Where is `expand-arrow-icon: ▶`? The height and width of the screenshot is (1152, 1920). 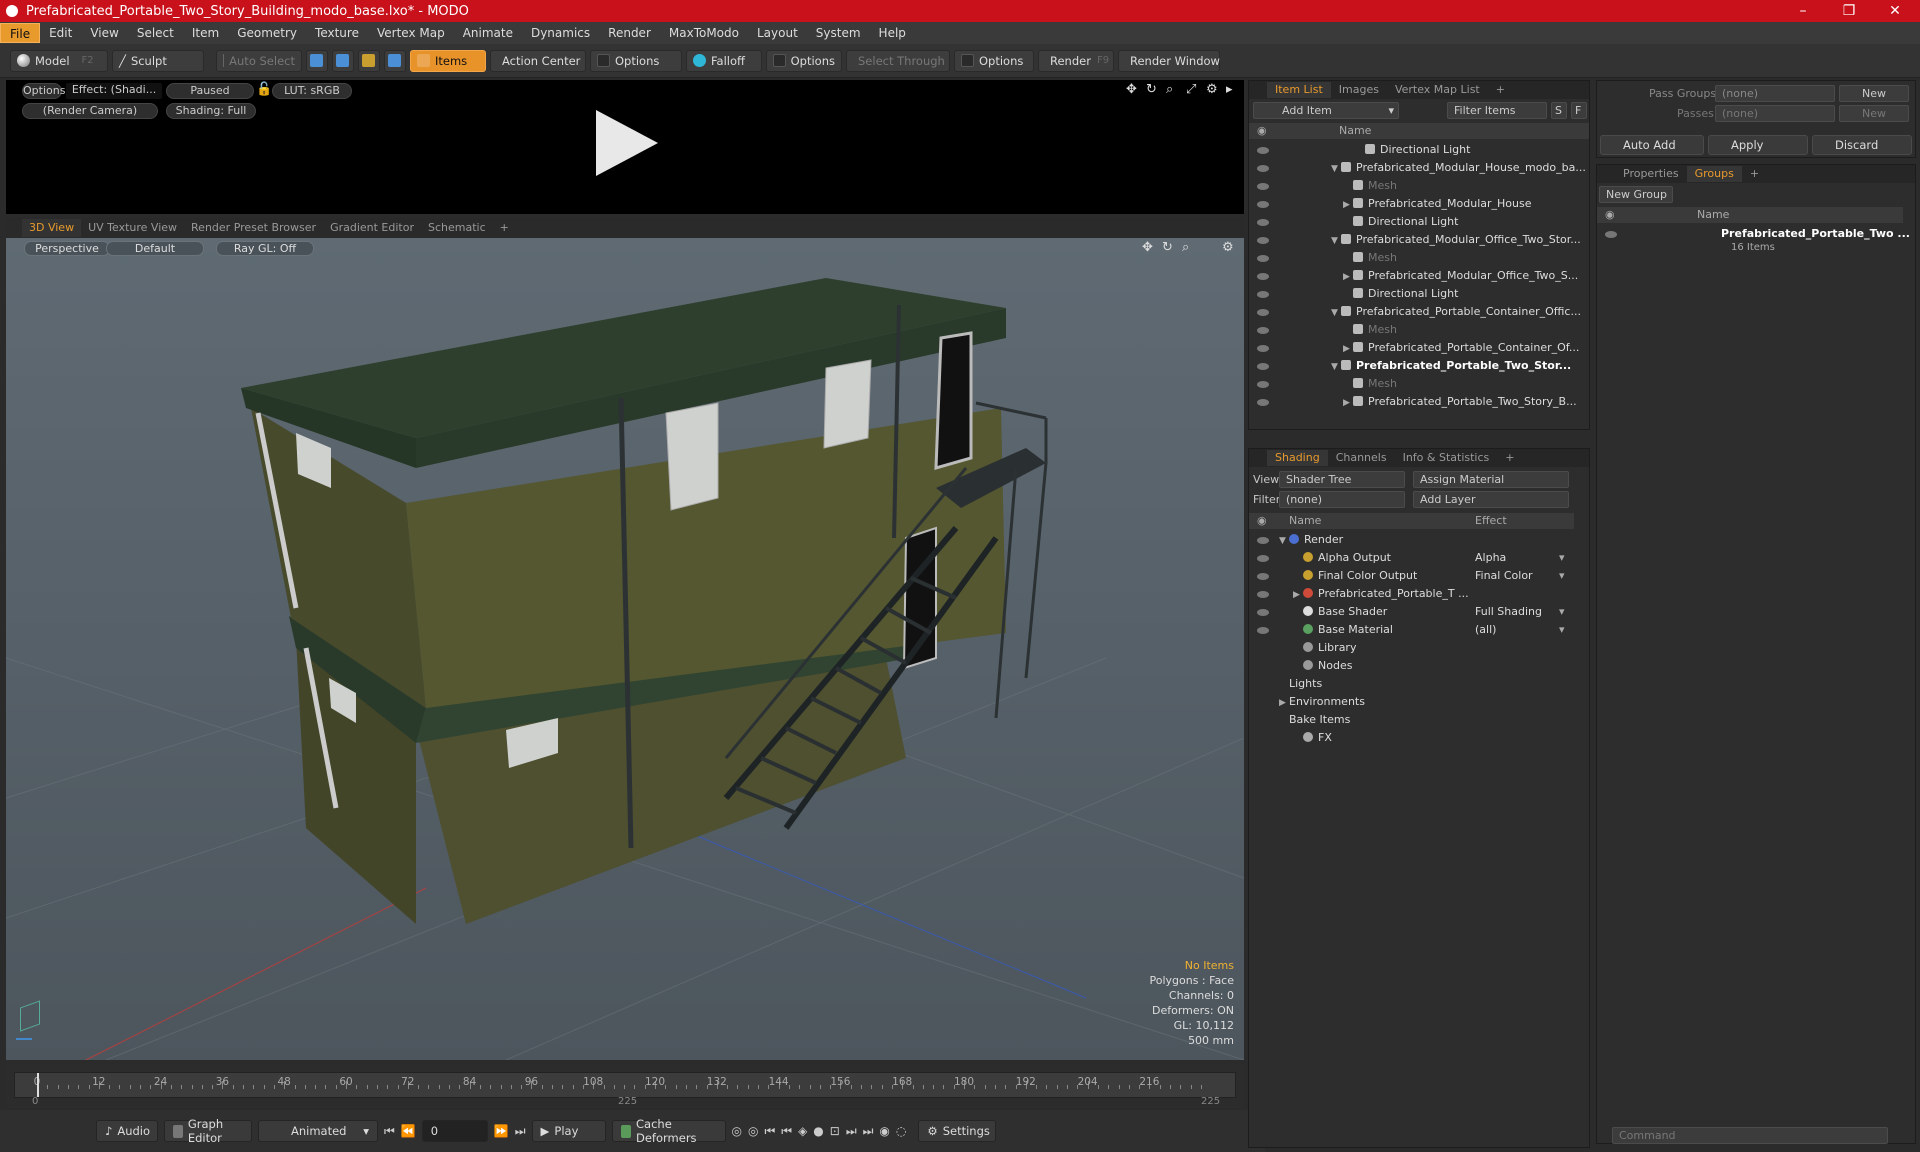
expand-arrow-icon: ▶ is located at coordinates (1284, 703).